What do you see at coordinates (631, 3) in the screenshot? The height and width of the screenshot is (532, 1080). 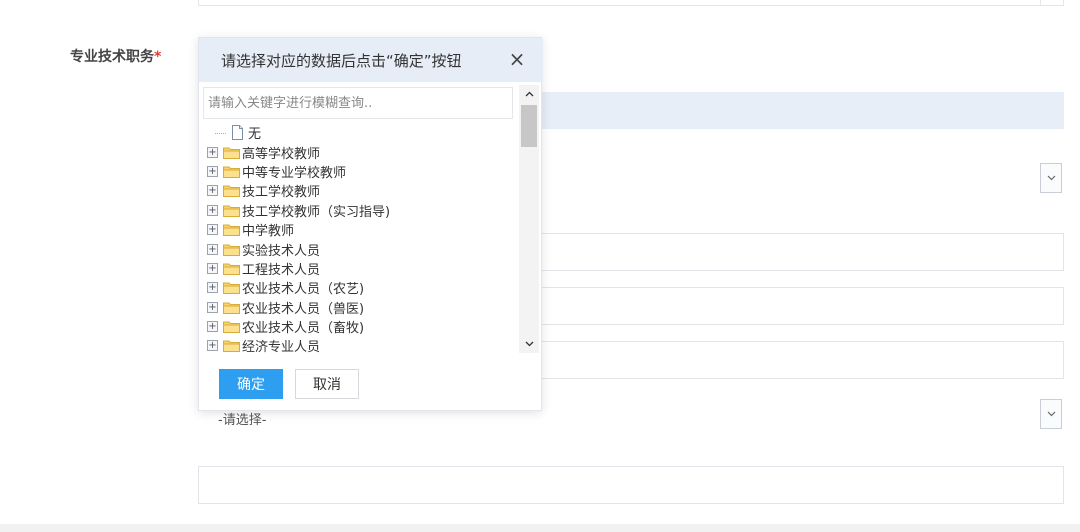 I see `previous-field-input` at bounding box center [631, 3].